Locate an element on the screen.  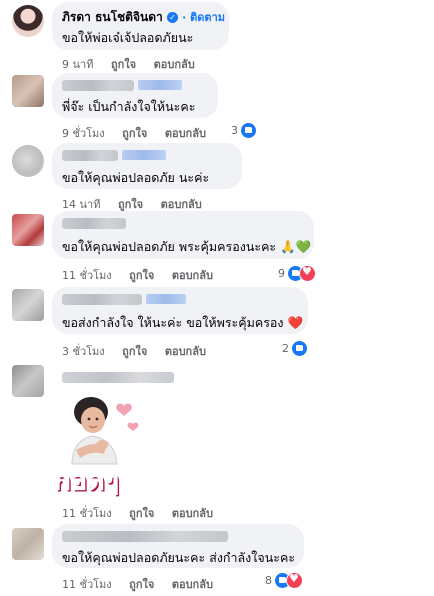
reaction-summary: 3 is located at coordinates (244, 130).